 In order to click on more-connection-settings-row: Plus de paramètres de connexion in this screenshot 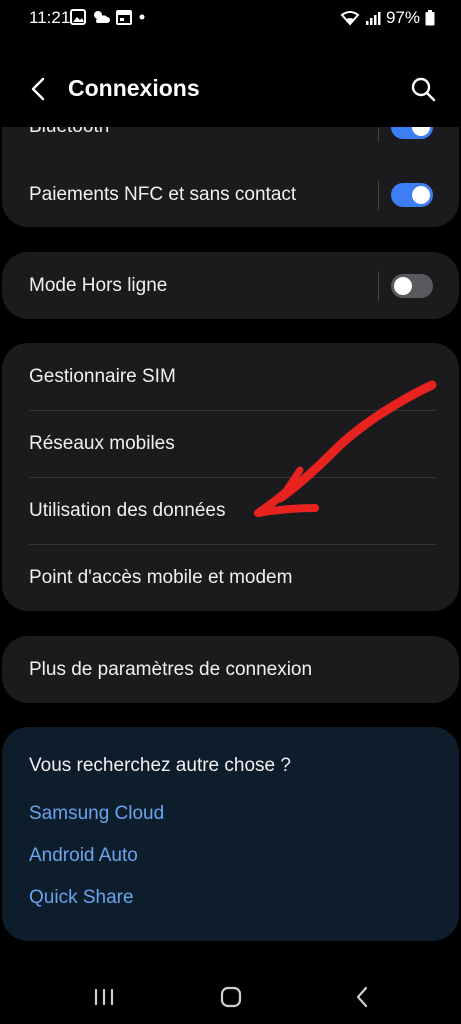, I will do `click(230, 669)`.